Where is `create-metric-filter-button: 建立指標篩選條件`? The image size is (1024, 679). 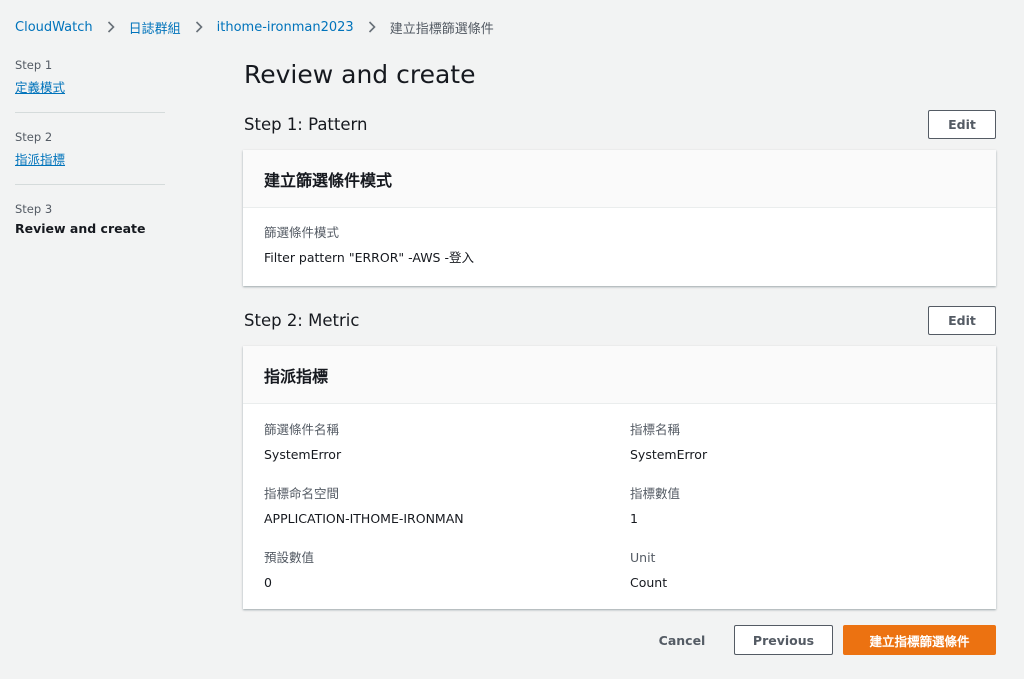 create-metric-filter-button: 建立指標篩選條件 is located at coordinates (919, 640).